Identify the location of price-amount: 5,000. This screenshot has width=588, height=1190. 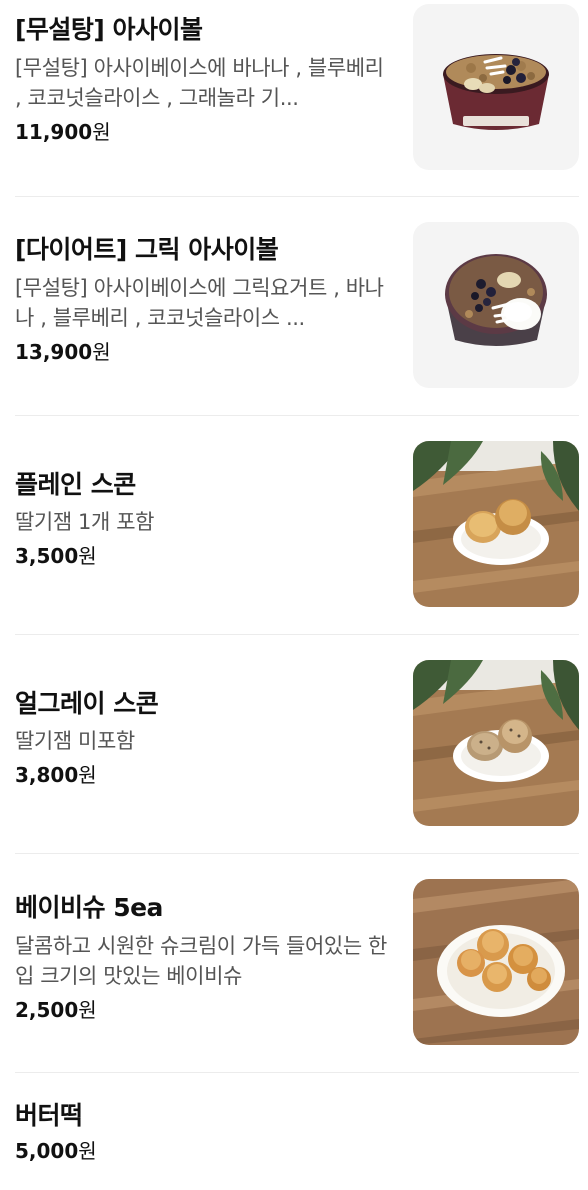
(47, 1151).